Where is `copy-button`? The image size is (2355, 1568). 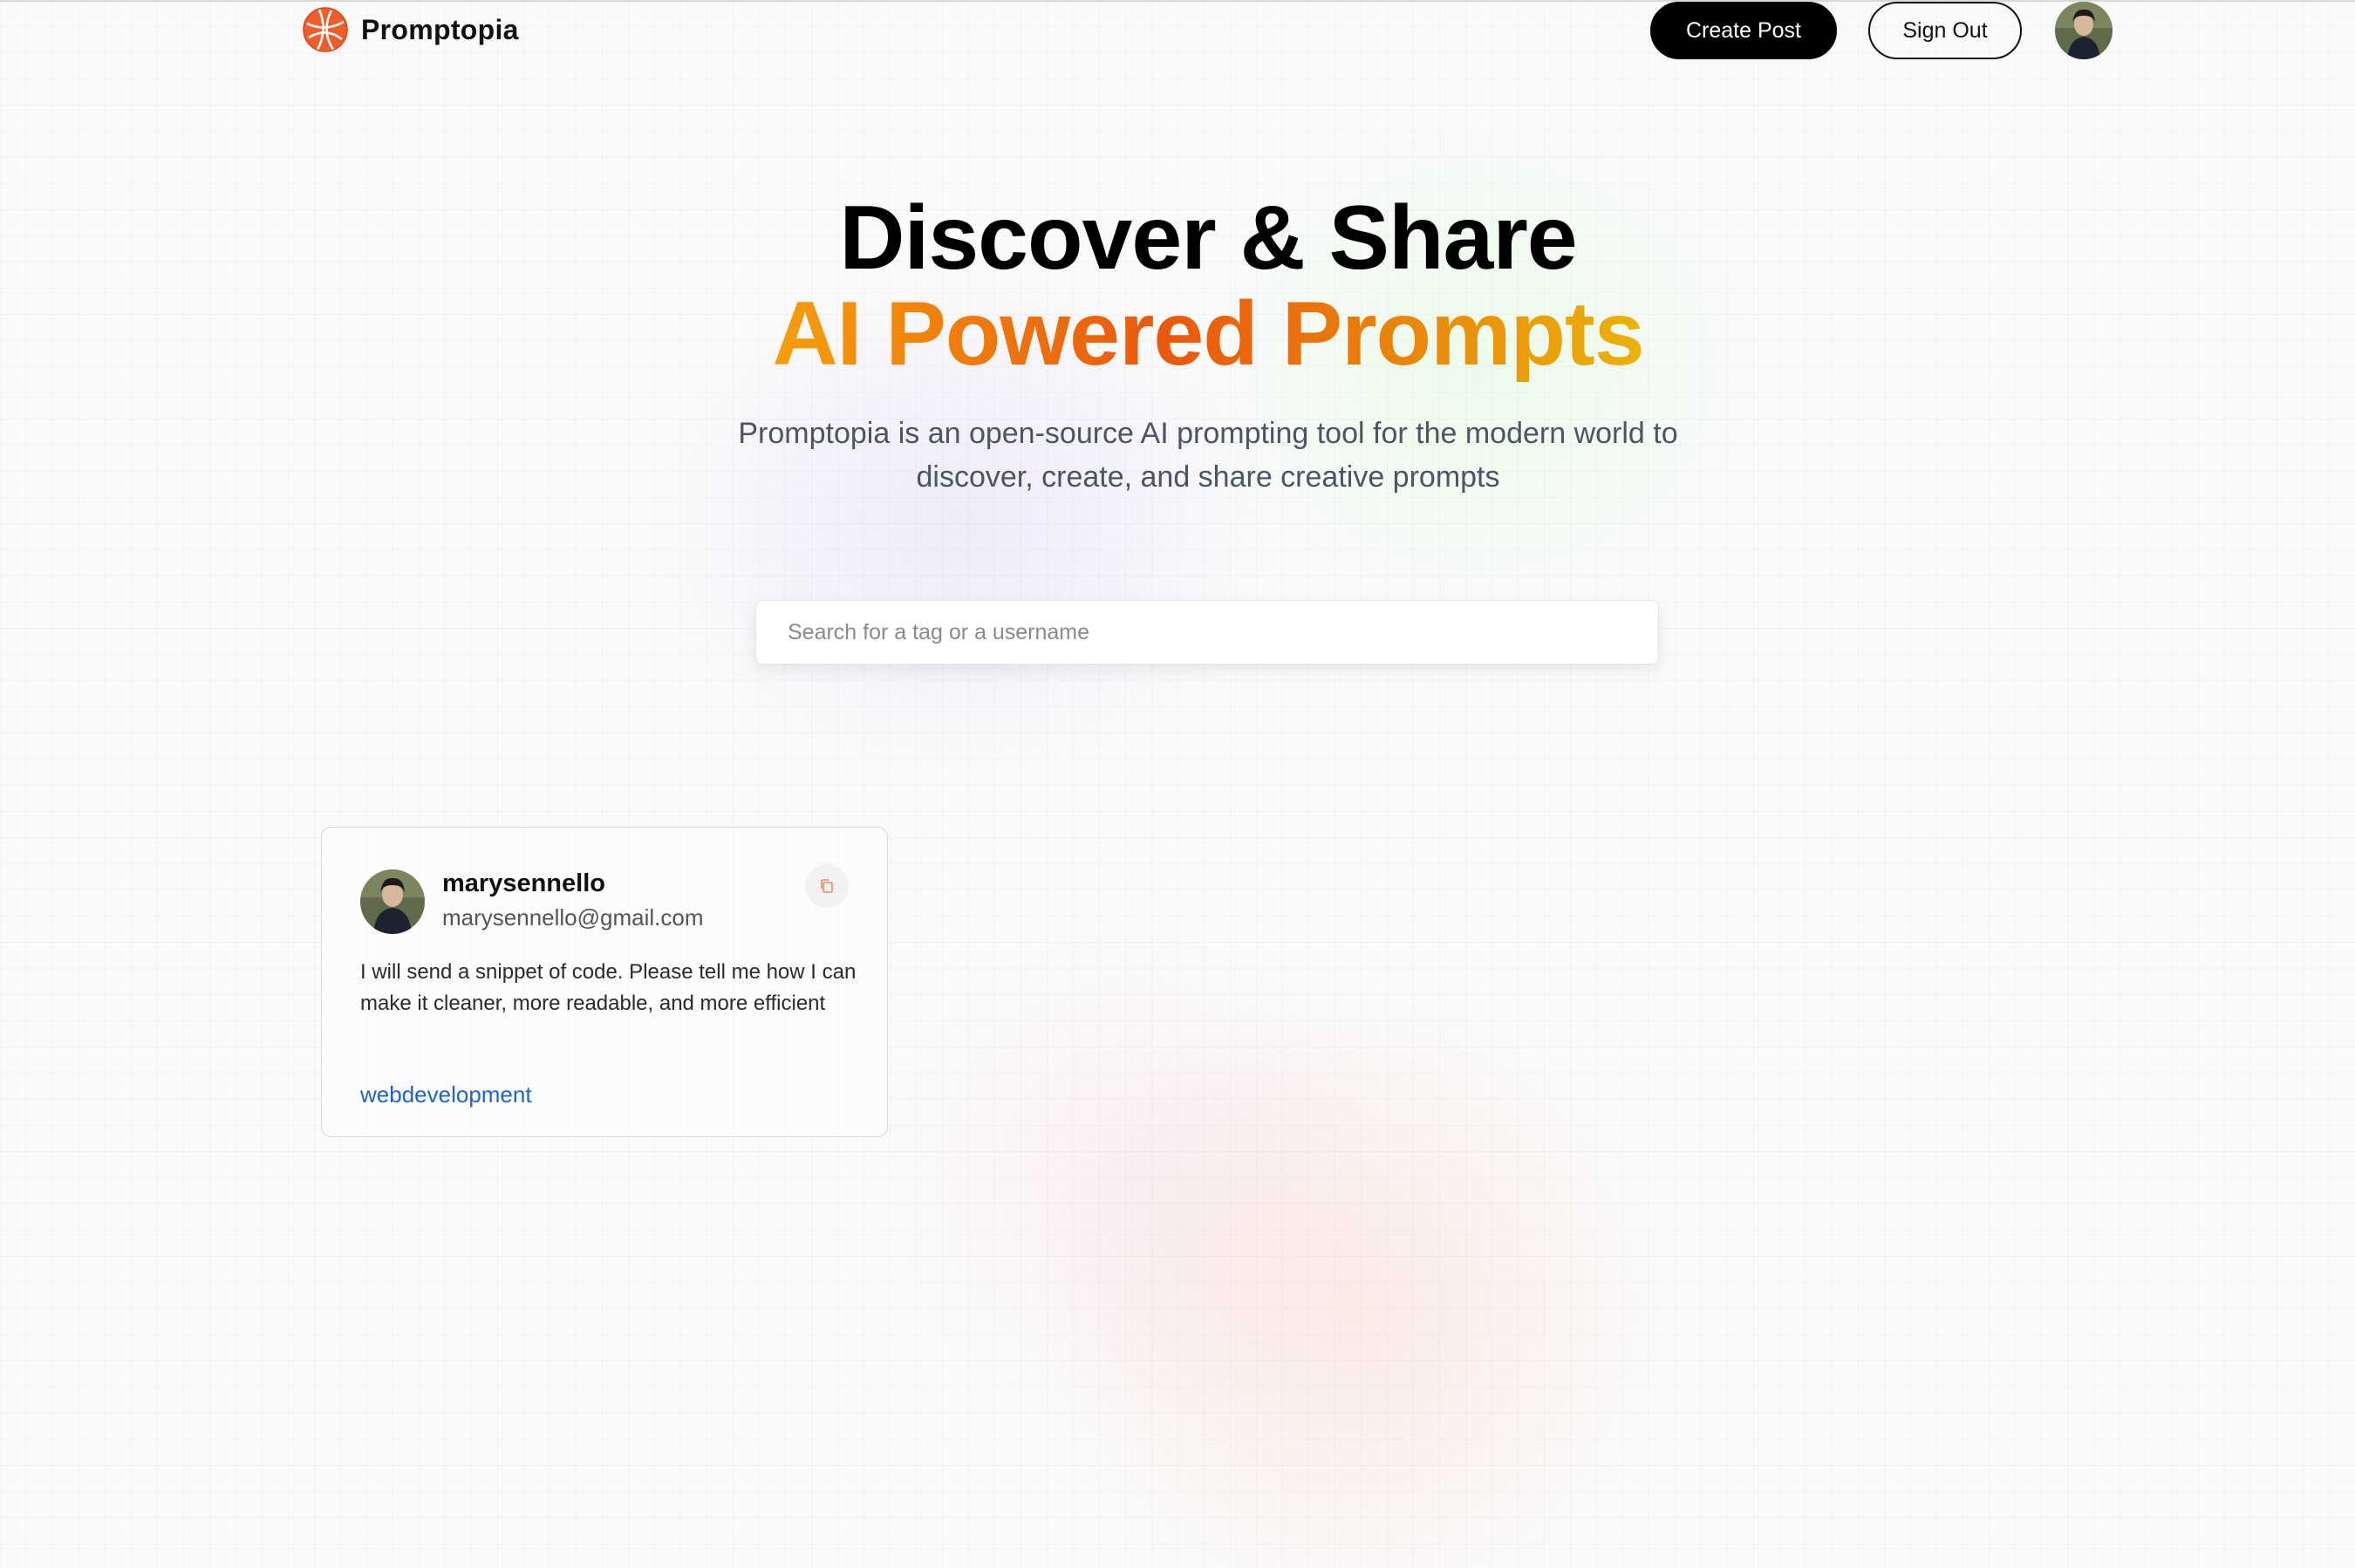
copy-button is located at coordinates (827, 886).